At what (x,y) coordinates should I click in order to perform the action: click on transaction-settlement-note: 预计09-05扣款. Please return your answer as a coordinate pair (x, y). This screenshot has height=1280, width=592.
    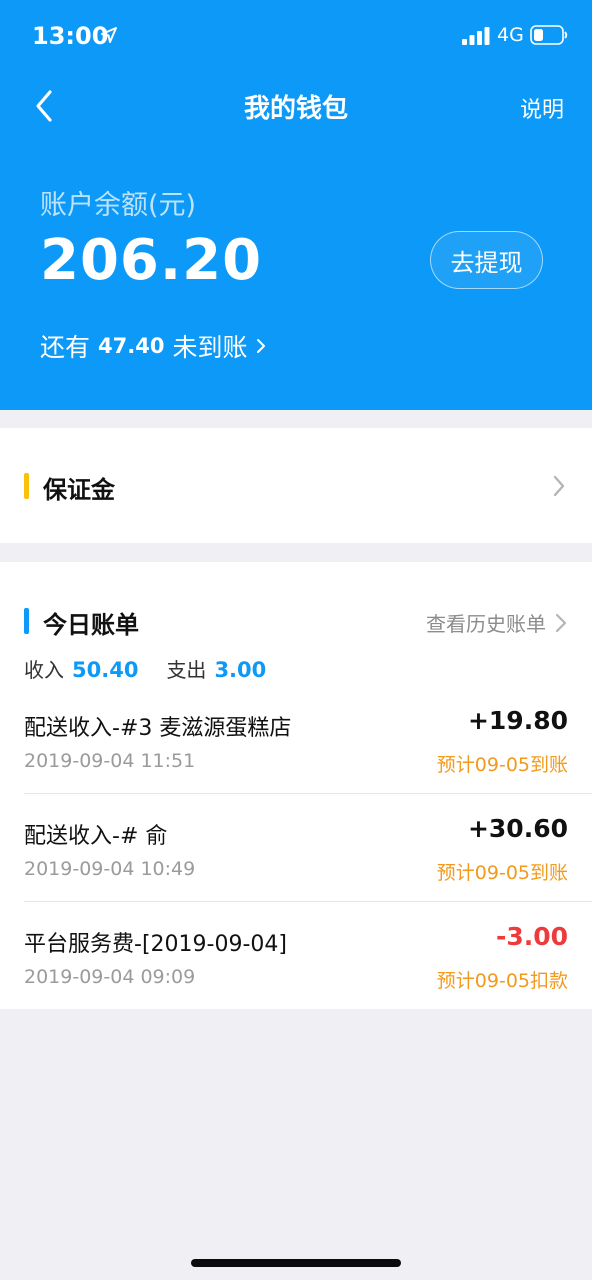
    Looking at the image, I should click on (502, 981).